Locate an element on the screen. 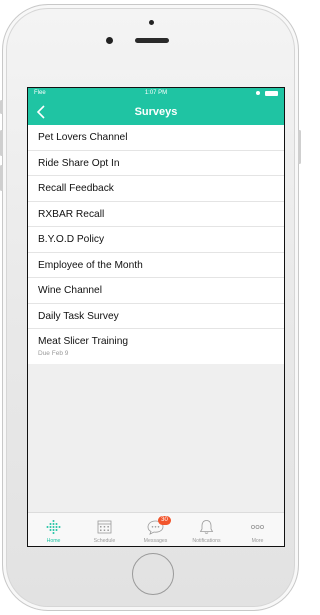 The height and width of the screenshot is (615, 320). tab-notifications: Notifications is located at coordinates (206, 529).